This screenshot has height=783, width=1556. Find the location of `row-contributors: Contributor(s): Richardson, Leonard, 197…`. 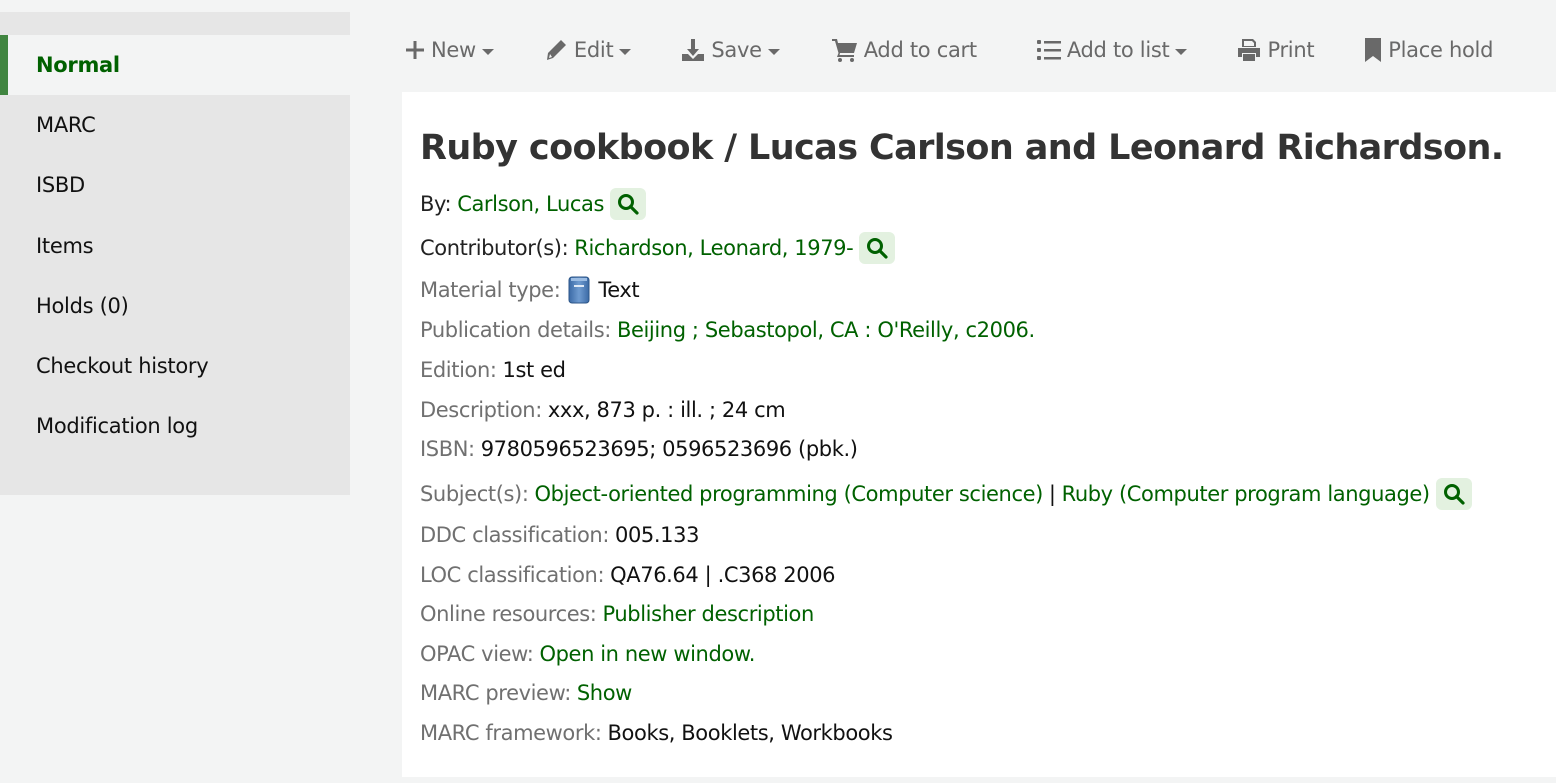

row-contributors: Contributor(s): Richardson, Leonard, 197… is located at coordinates (658, 248).